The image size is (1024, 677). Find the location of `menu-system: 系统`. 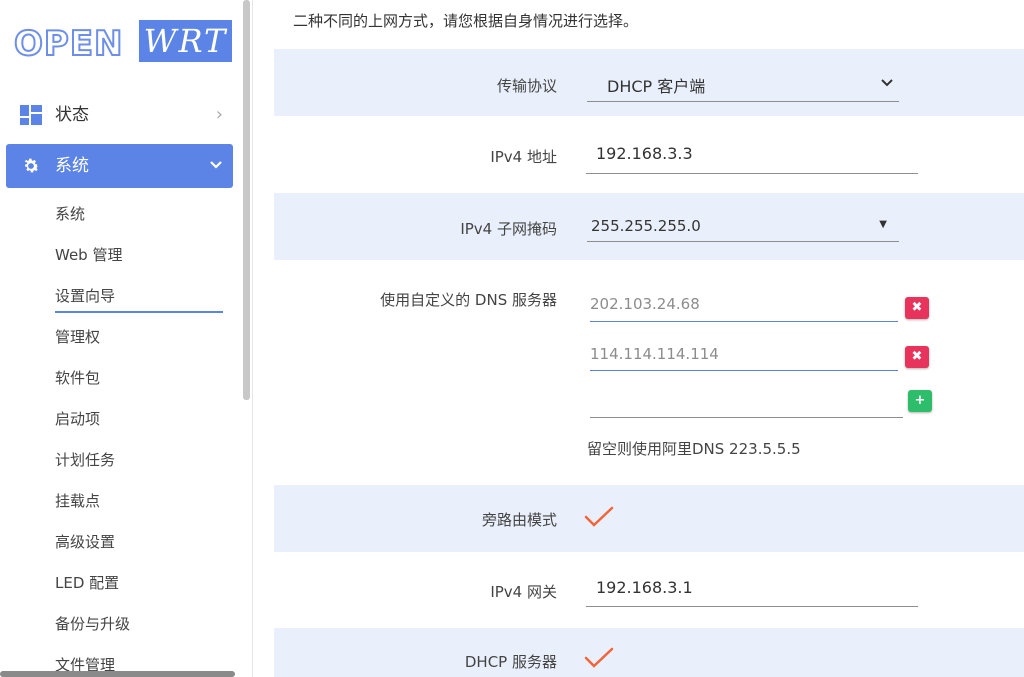

menu-system: 系统 is located at coordinates (119, 166).